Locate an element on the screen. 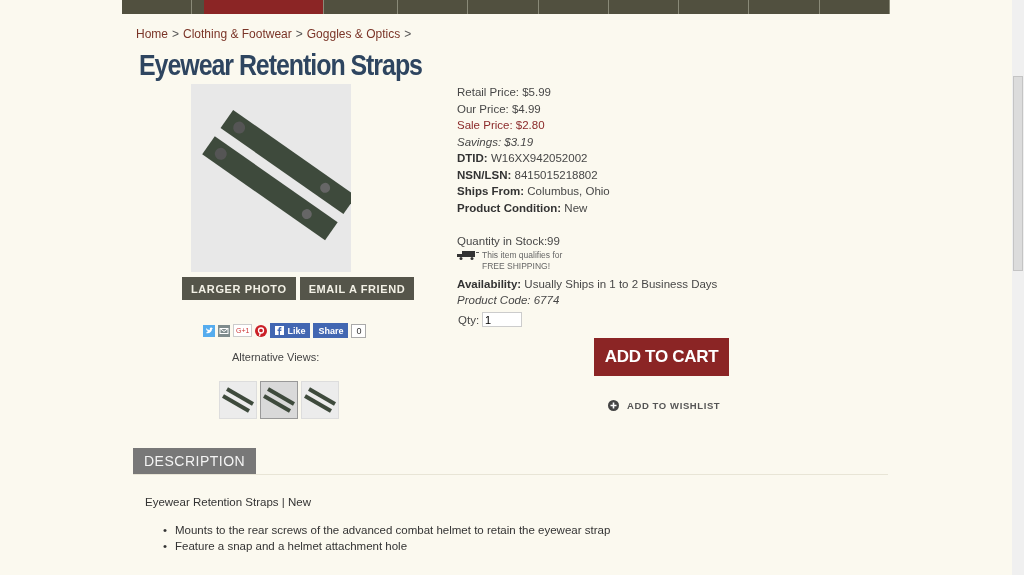 The height and width of the screenshot is (575, 1024). product-code-text: Product Code: 6774 is located at coordinates (509, 300).